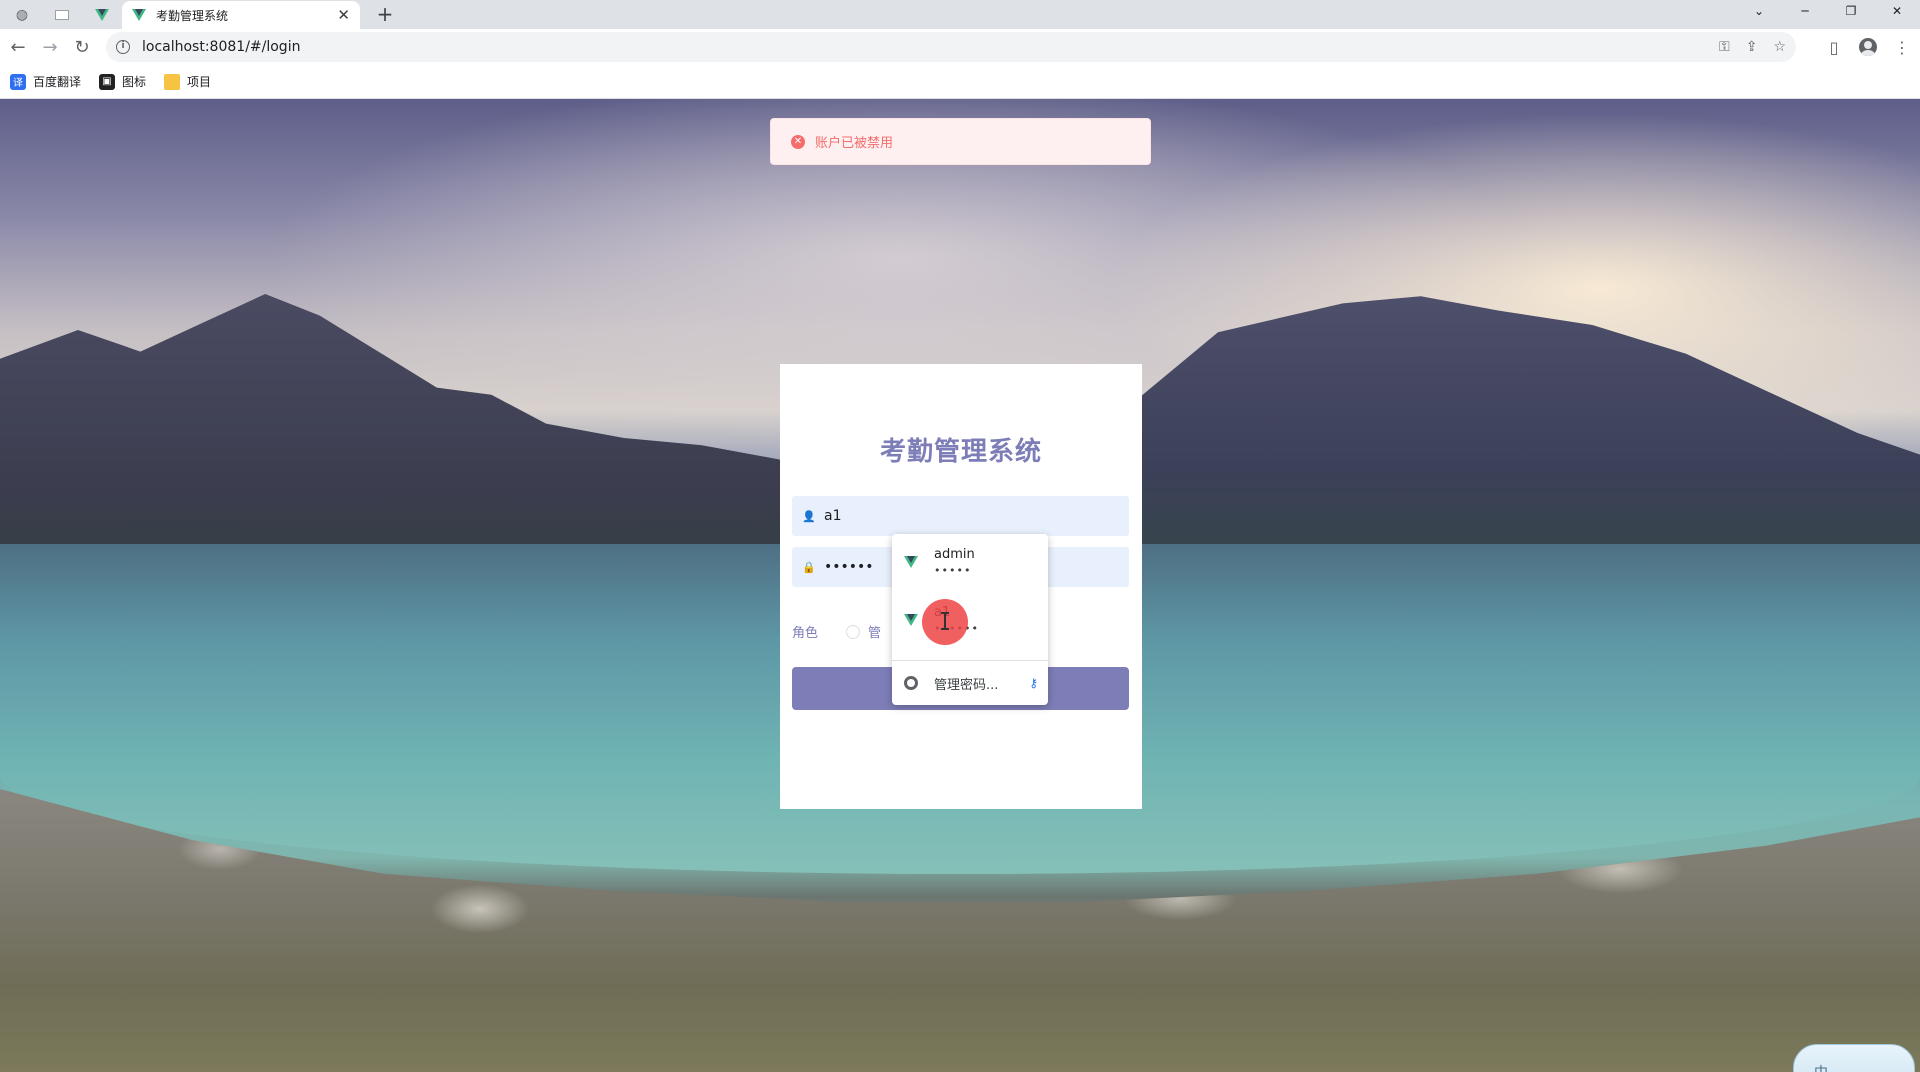 Image resolution: width=1920 pixels, height=1072 pixels. Describe the element at coordinates (134, 82) in the screenshot. I see `bookmark-label: 图标` at that location.